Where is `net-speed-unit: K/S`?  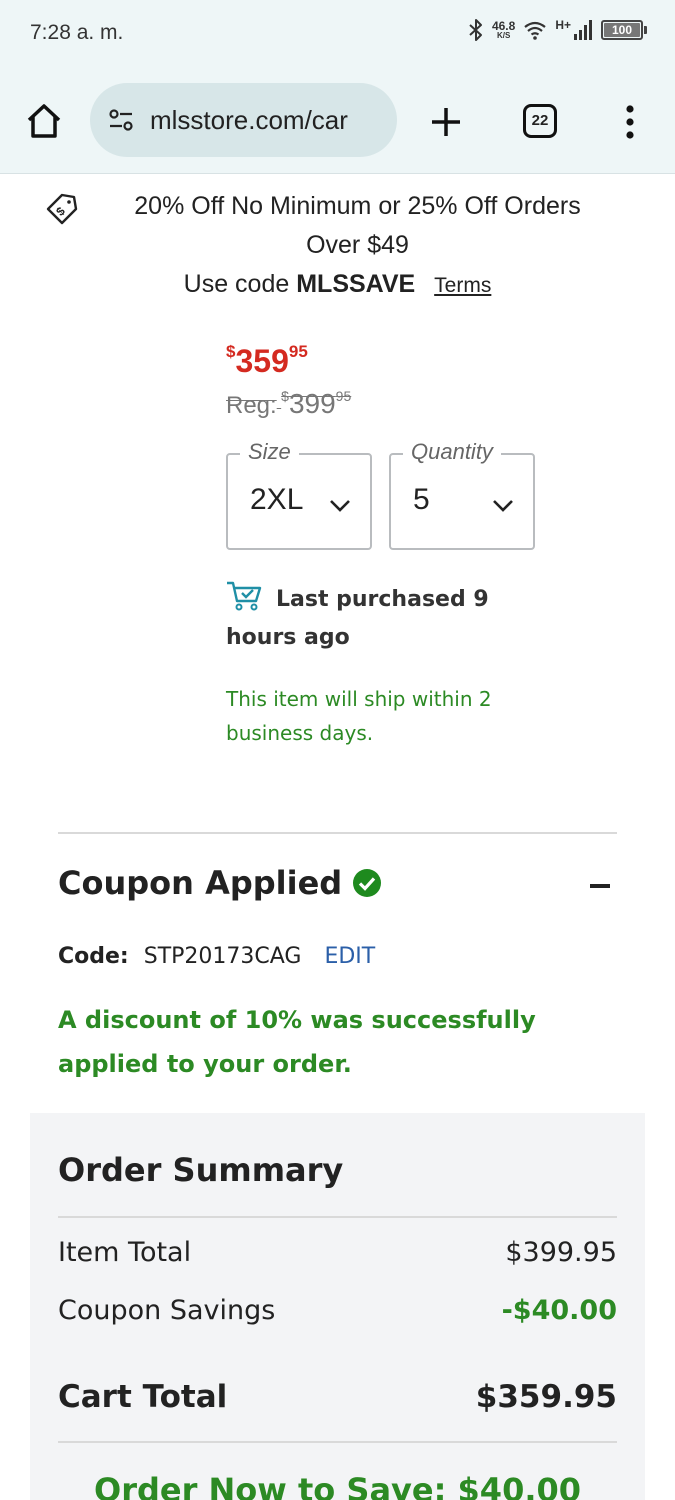
net-speed-unit: K/S is located at coordinates (503, 35).